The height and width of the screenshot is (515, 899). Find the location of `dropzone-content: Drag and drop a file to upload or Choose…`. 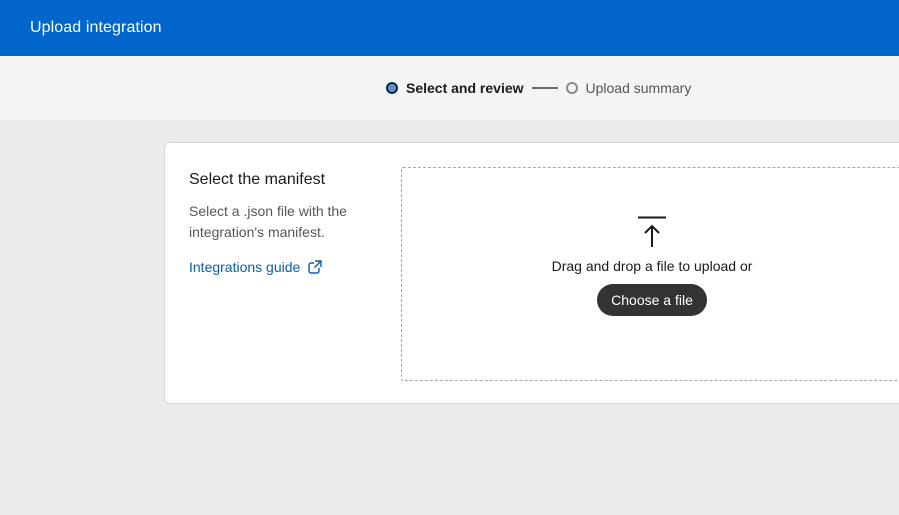

dropzone-content: Drag and drop a file to upload or Choose… is located at coordinates (650, 266).